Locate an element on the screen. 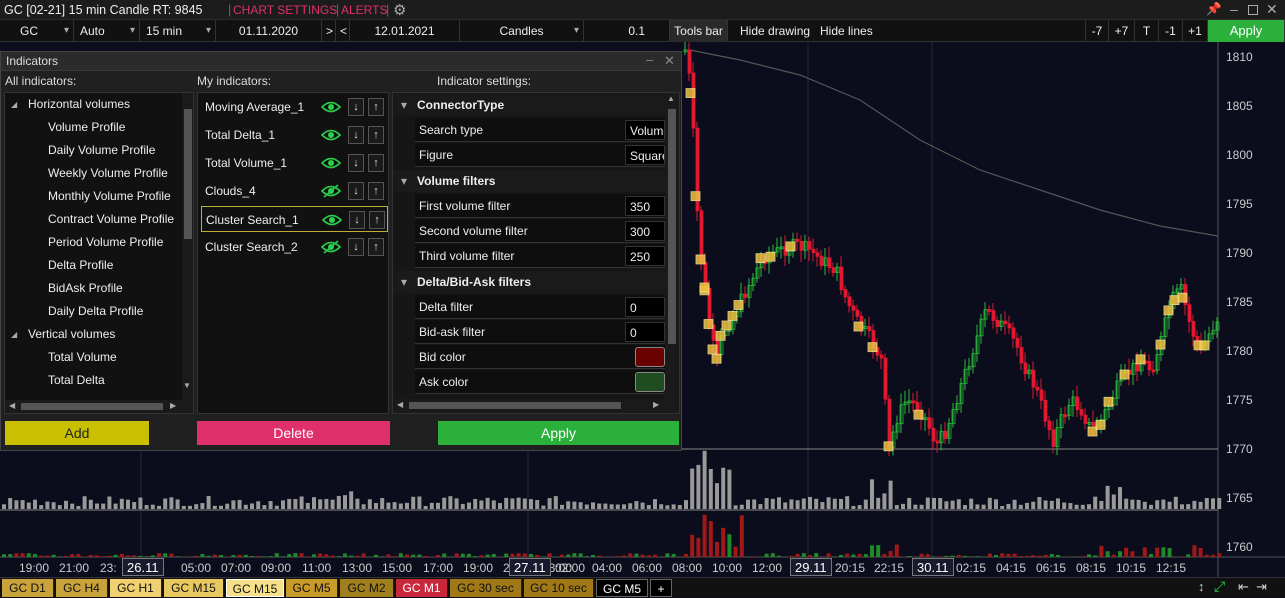 The image size is (1285, 598). zoom-plus7-button: +7 is located at coordinates (1122, 31).